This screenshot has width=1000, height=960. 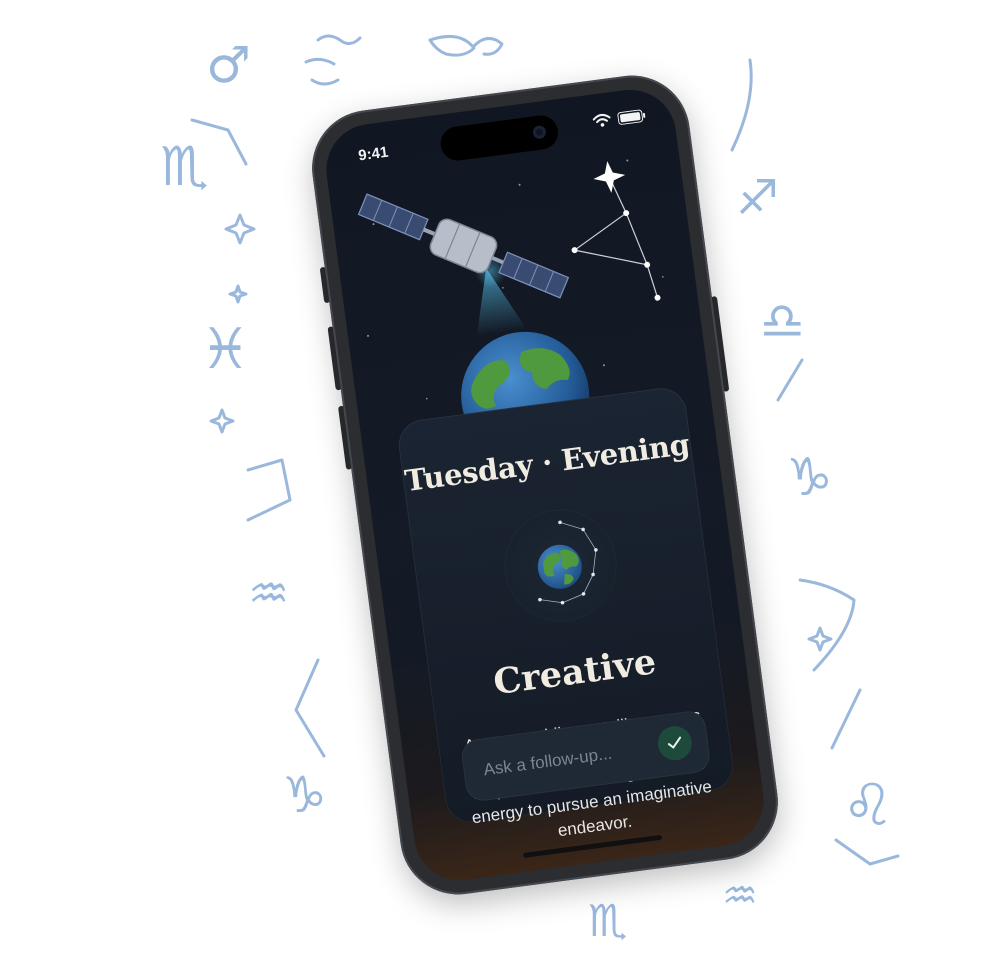 What do you see at coordinates (547, 462) in the screenshot?
I see `card-title: Tuesday · Evening` at bounding box center [547, 462].